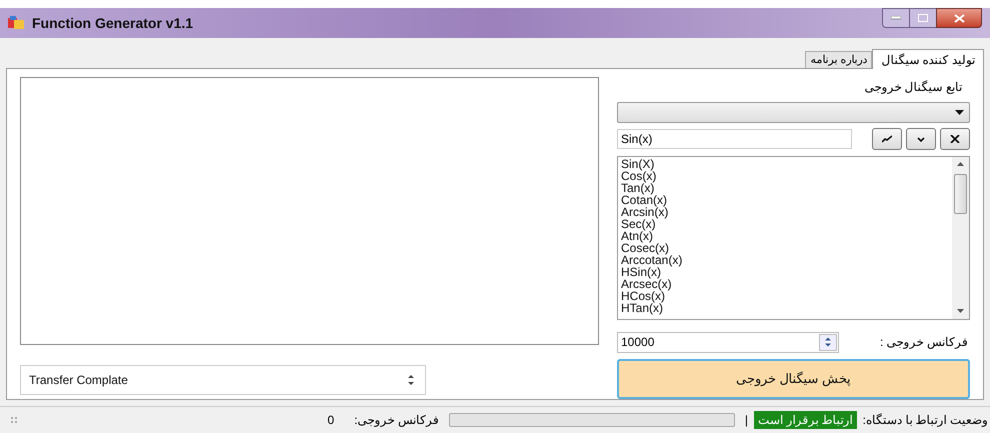  I want to click on scrollbar, so click(960, 237).